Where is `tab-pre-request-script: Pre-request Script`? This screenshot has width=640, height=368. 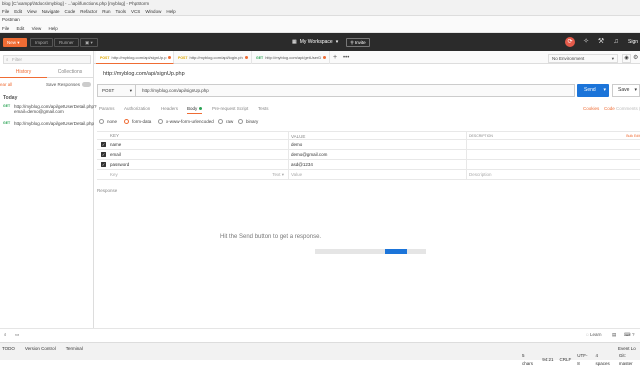 tab-pre-request-script: Pre-request Script is located at coordinates (230, 109).